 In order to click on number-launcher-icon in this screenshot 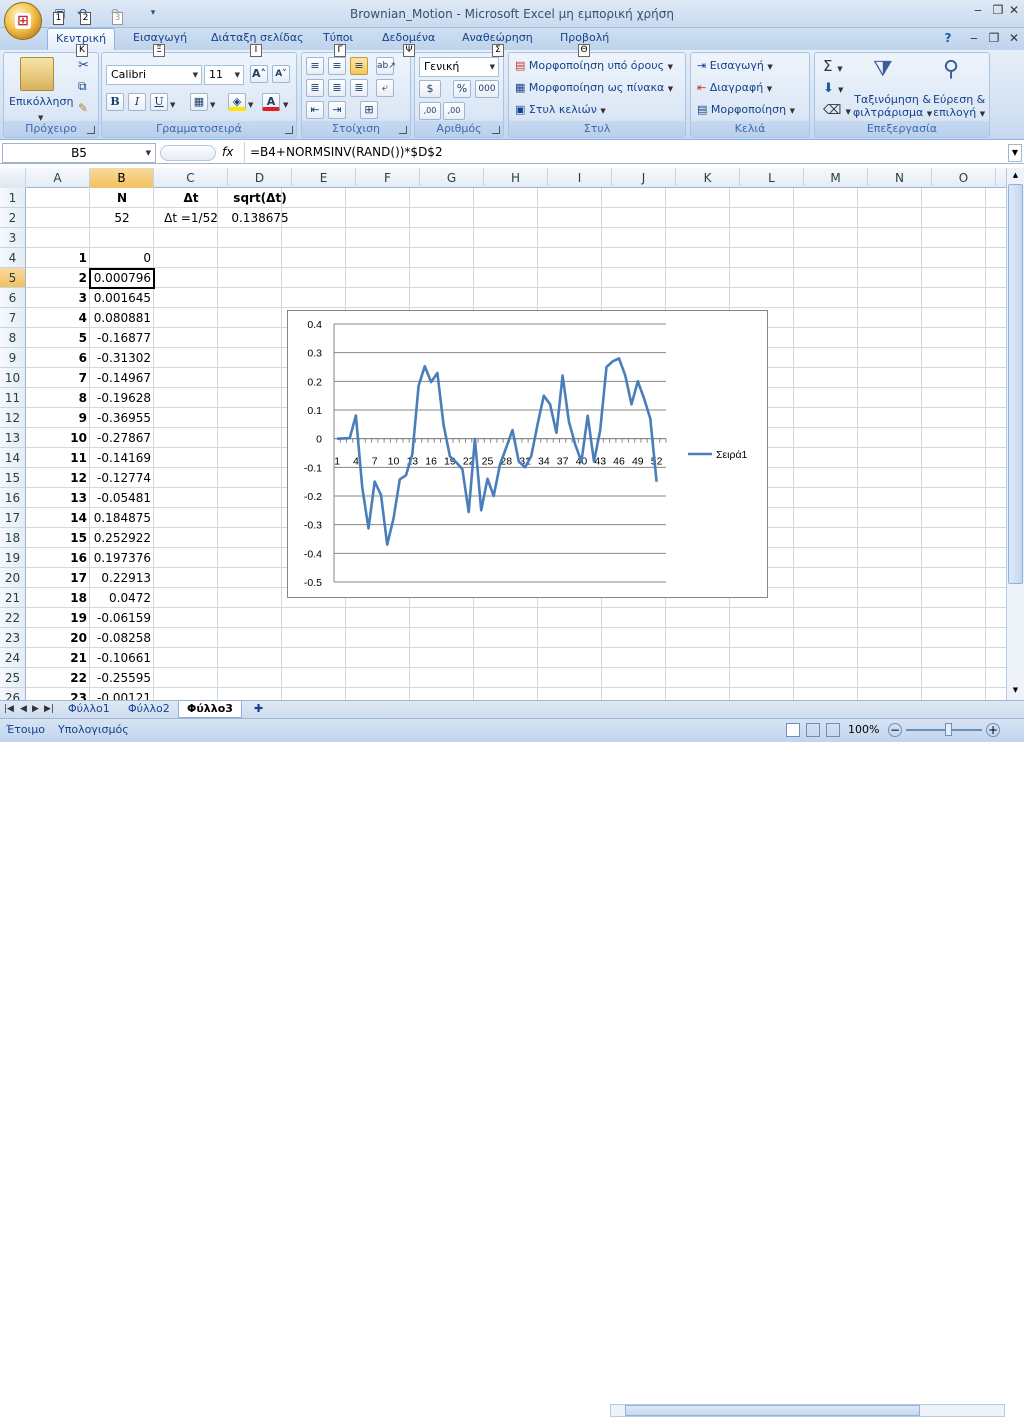, I will do `click(496, 130)`.